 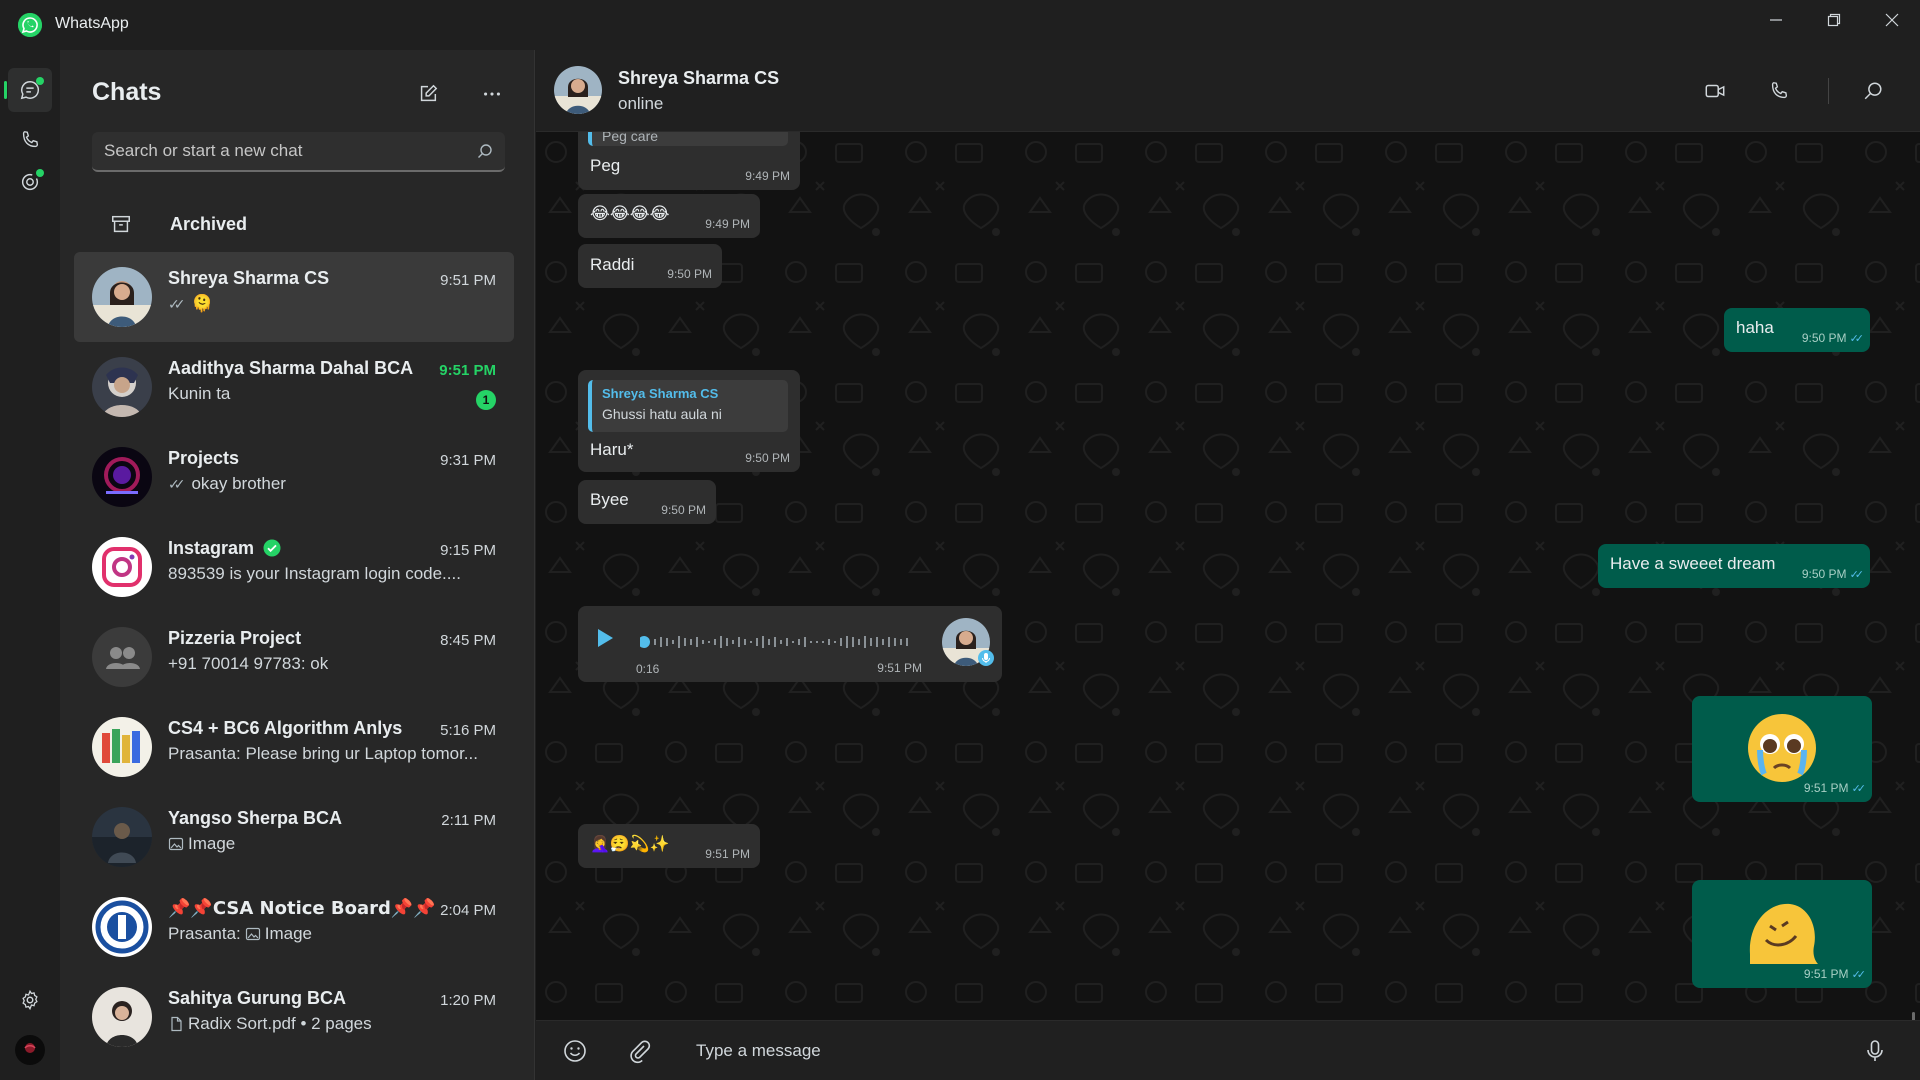 I want to click on video-call-button, so click(x=1715, y=91).